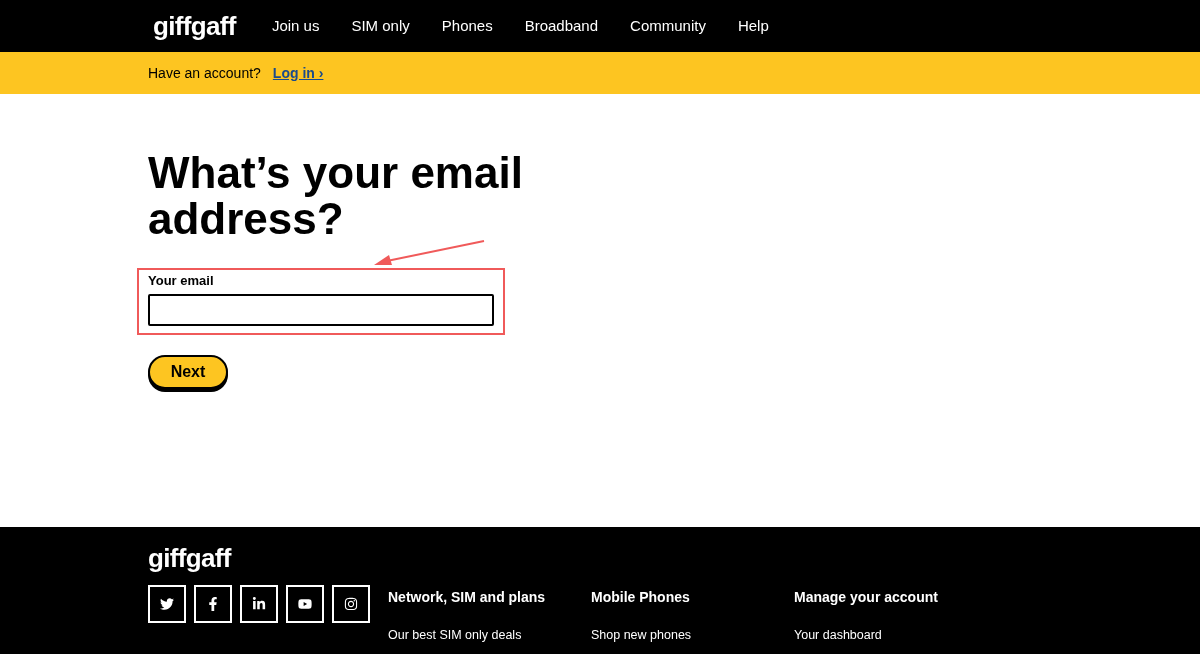 The width and height of the screenshot is (1200, 654). I want to click on facebook-icon, so click(213, 604).